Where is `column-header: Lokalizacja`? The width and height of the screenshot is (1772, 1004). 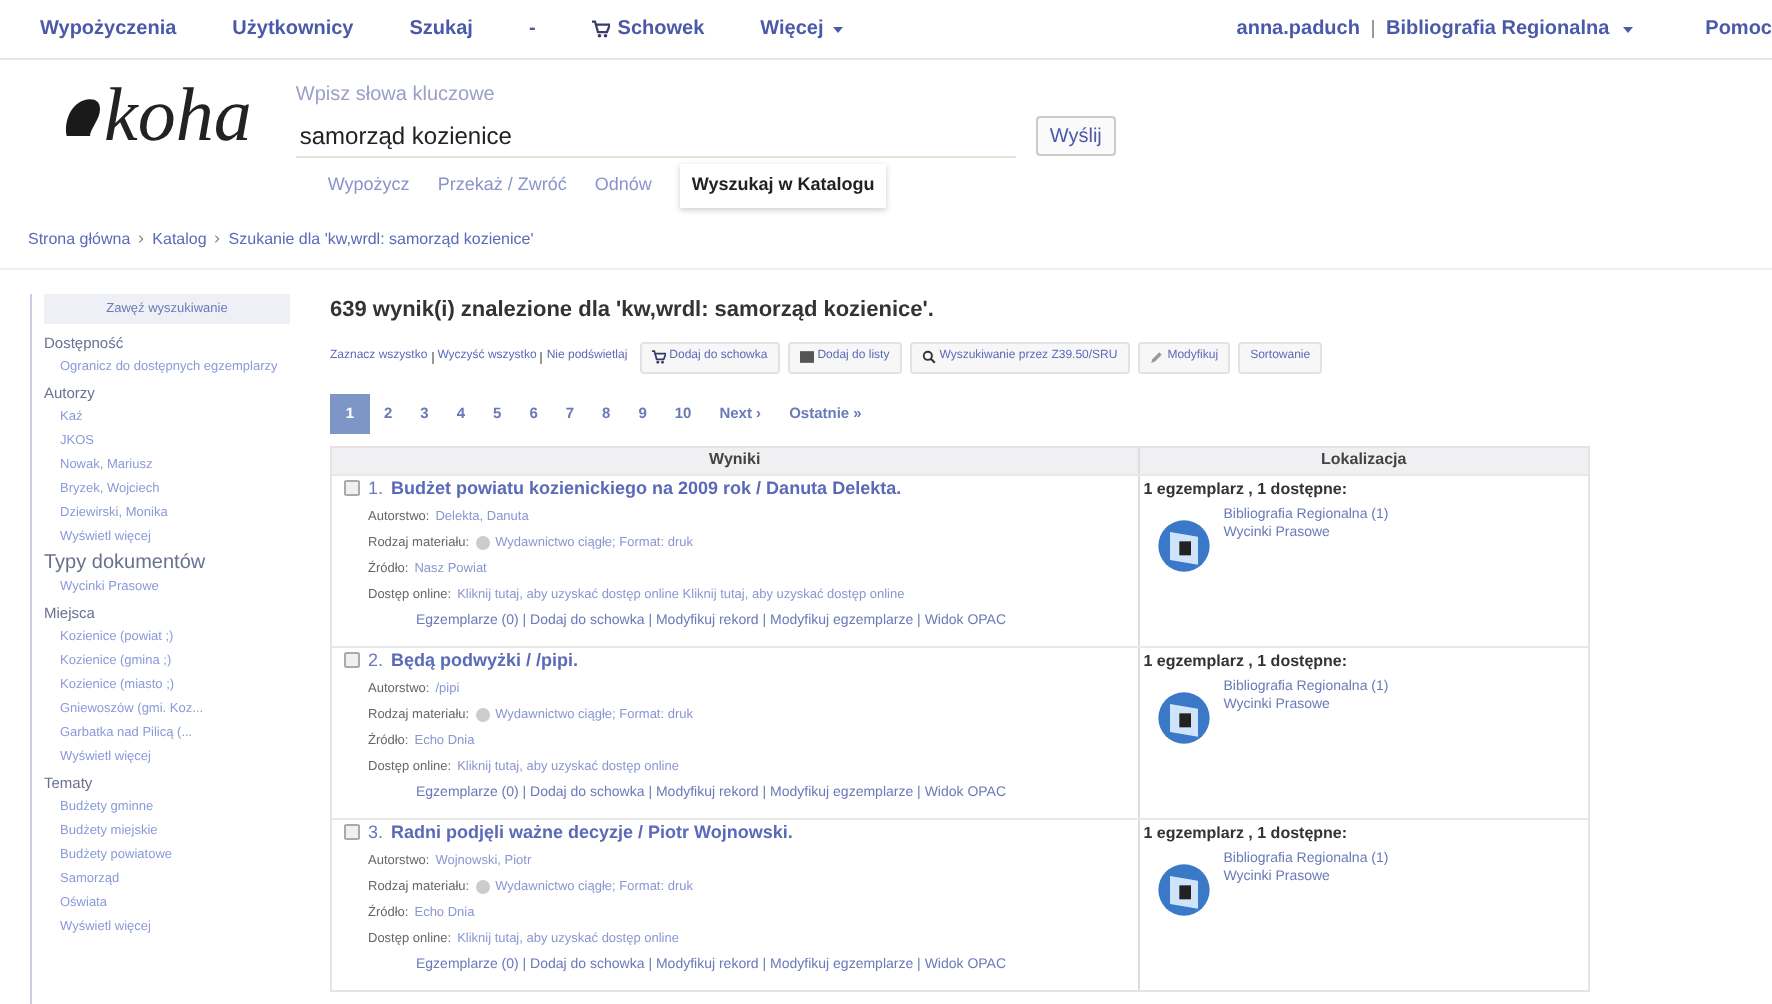 column-header: Lokalizacja is located at coordinates (1364, 459).